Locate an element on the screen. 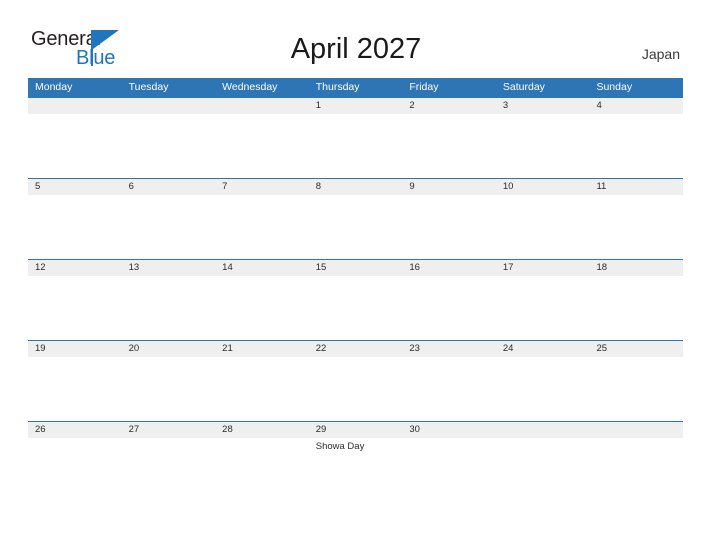  day-number: 16 is located at coordinates (449, 268).